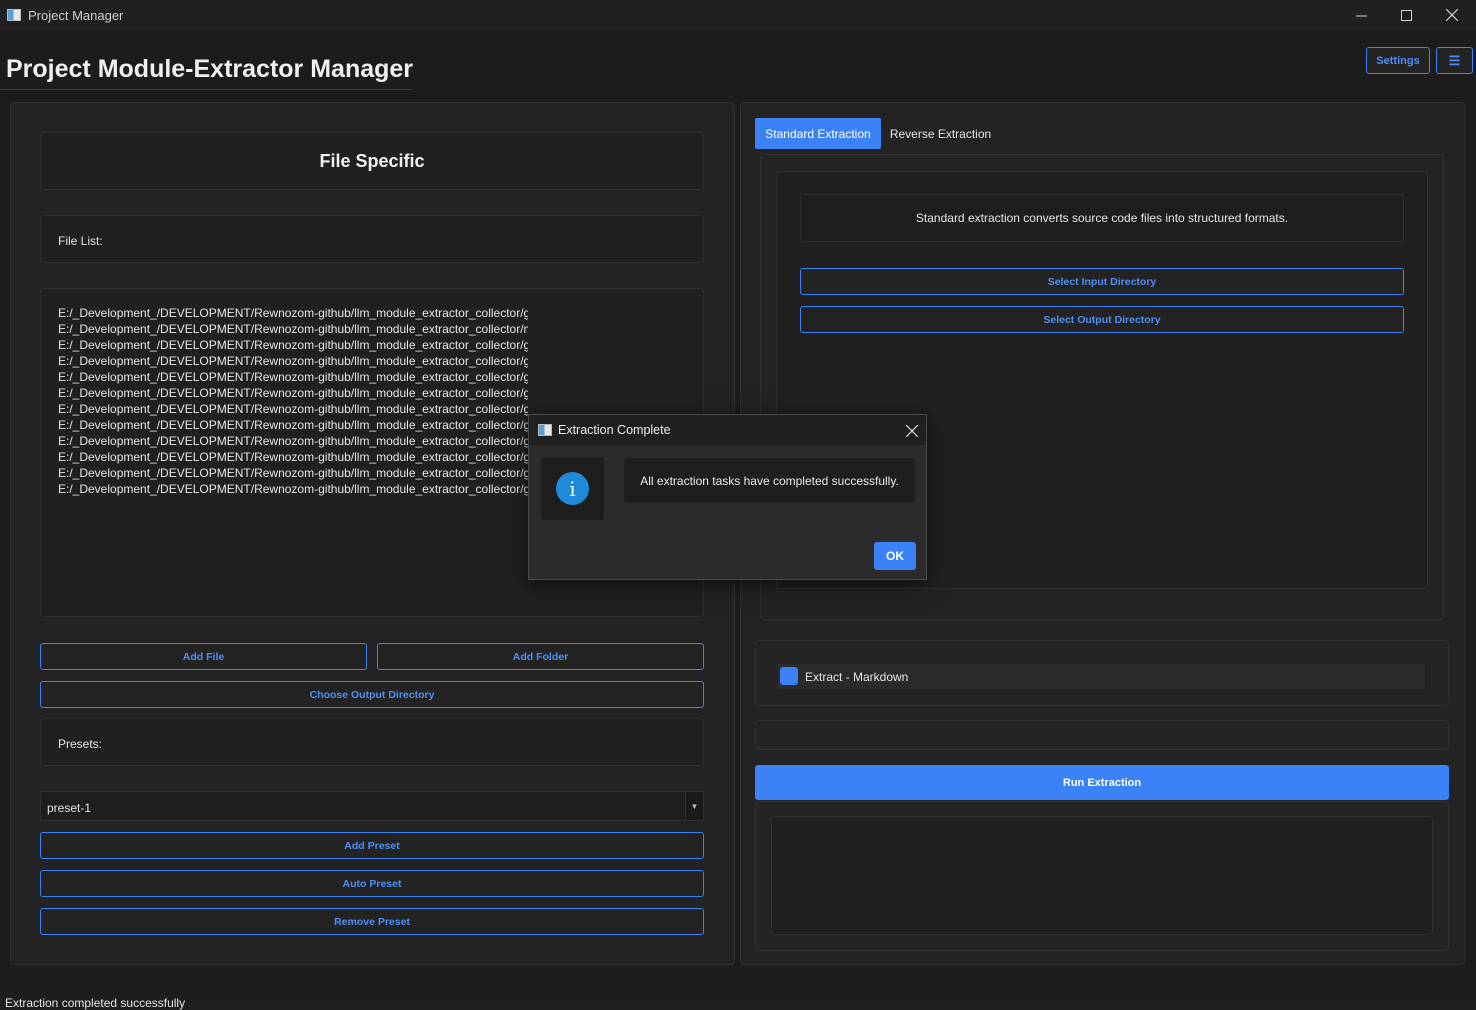 This screenshot has height=1010, width=1476. I want to click on tab-standard-extraction: Standard Extraction, so click(818, 133).